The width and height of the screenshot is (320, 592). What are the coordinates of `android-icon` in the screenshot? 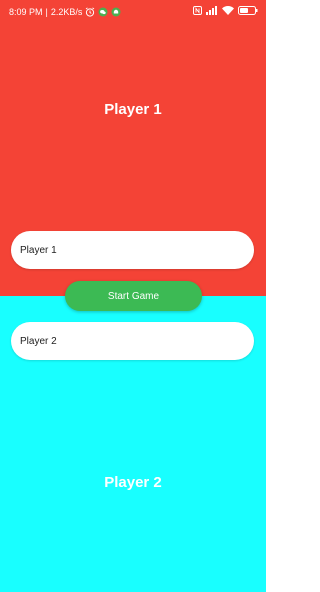 It's located at (116, 12).